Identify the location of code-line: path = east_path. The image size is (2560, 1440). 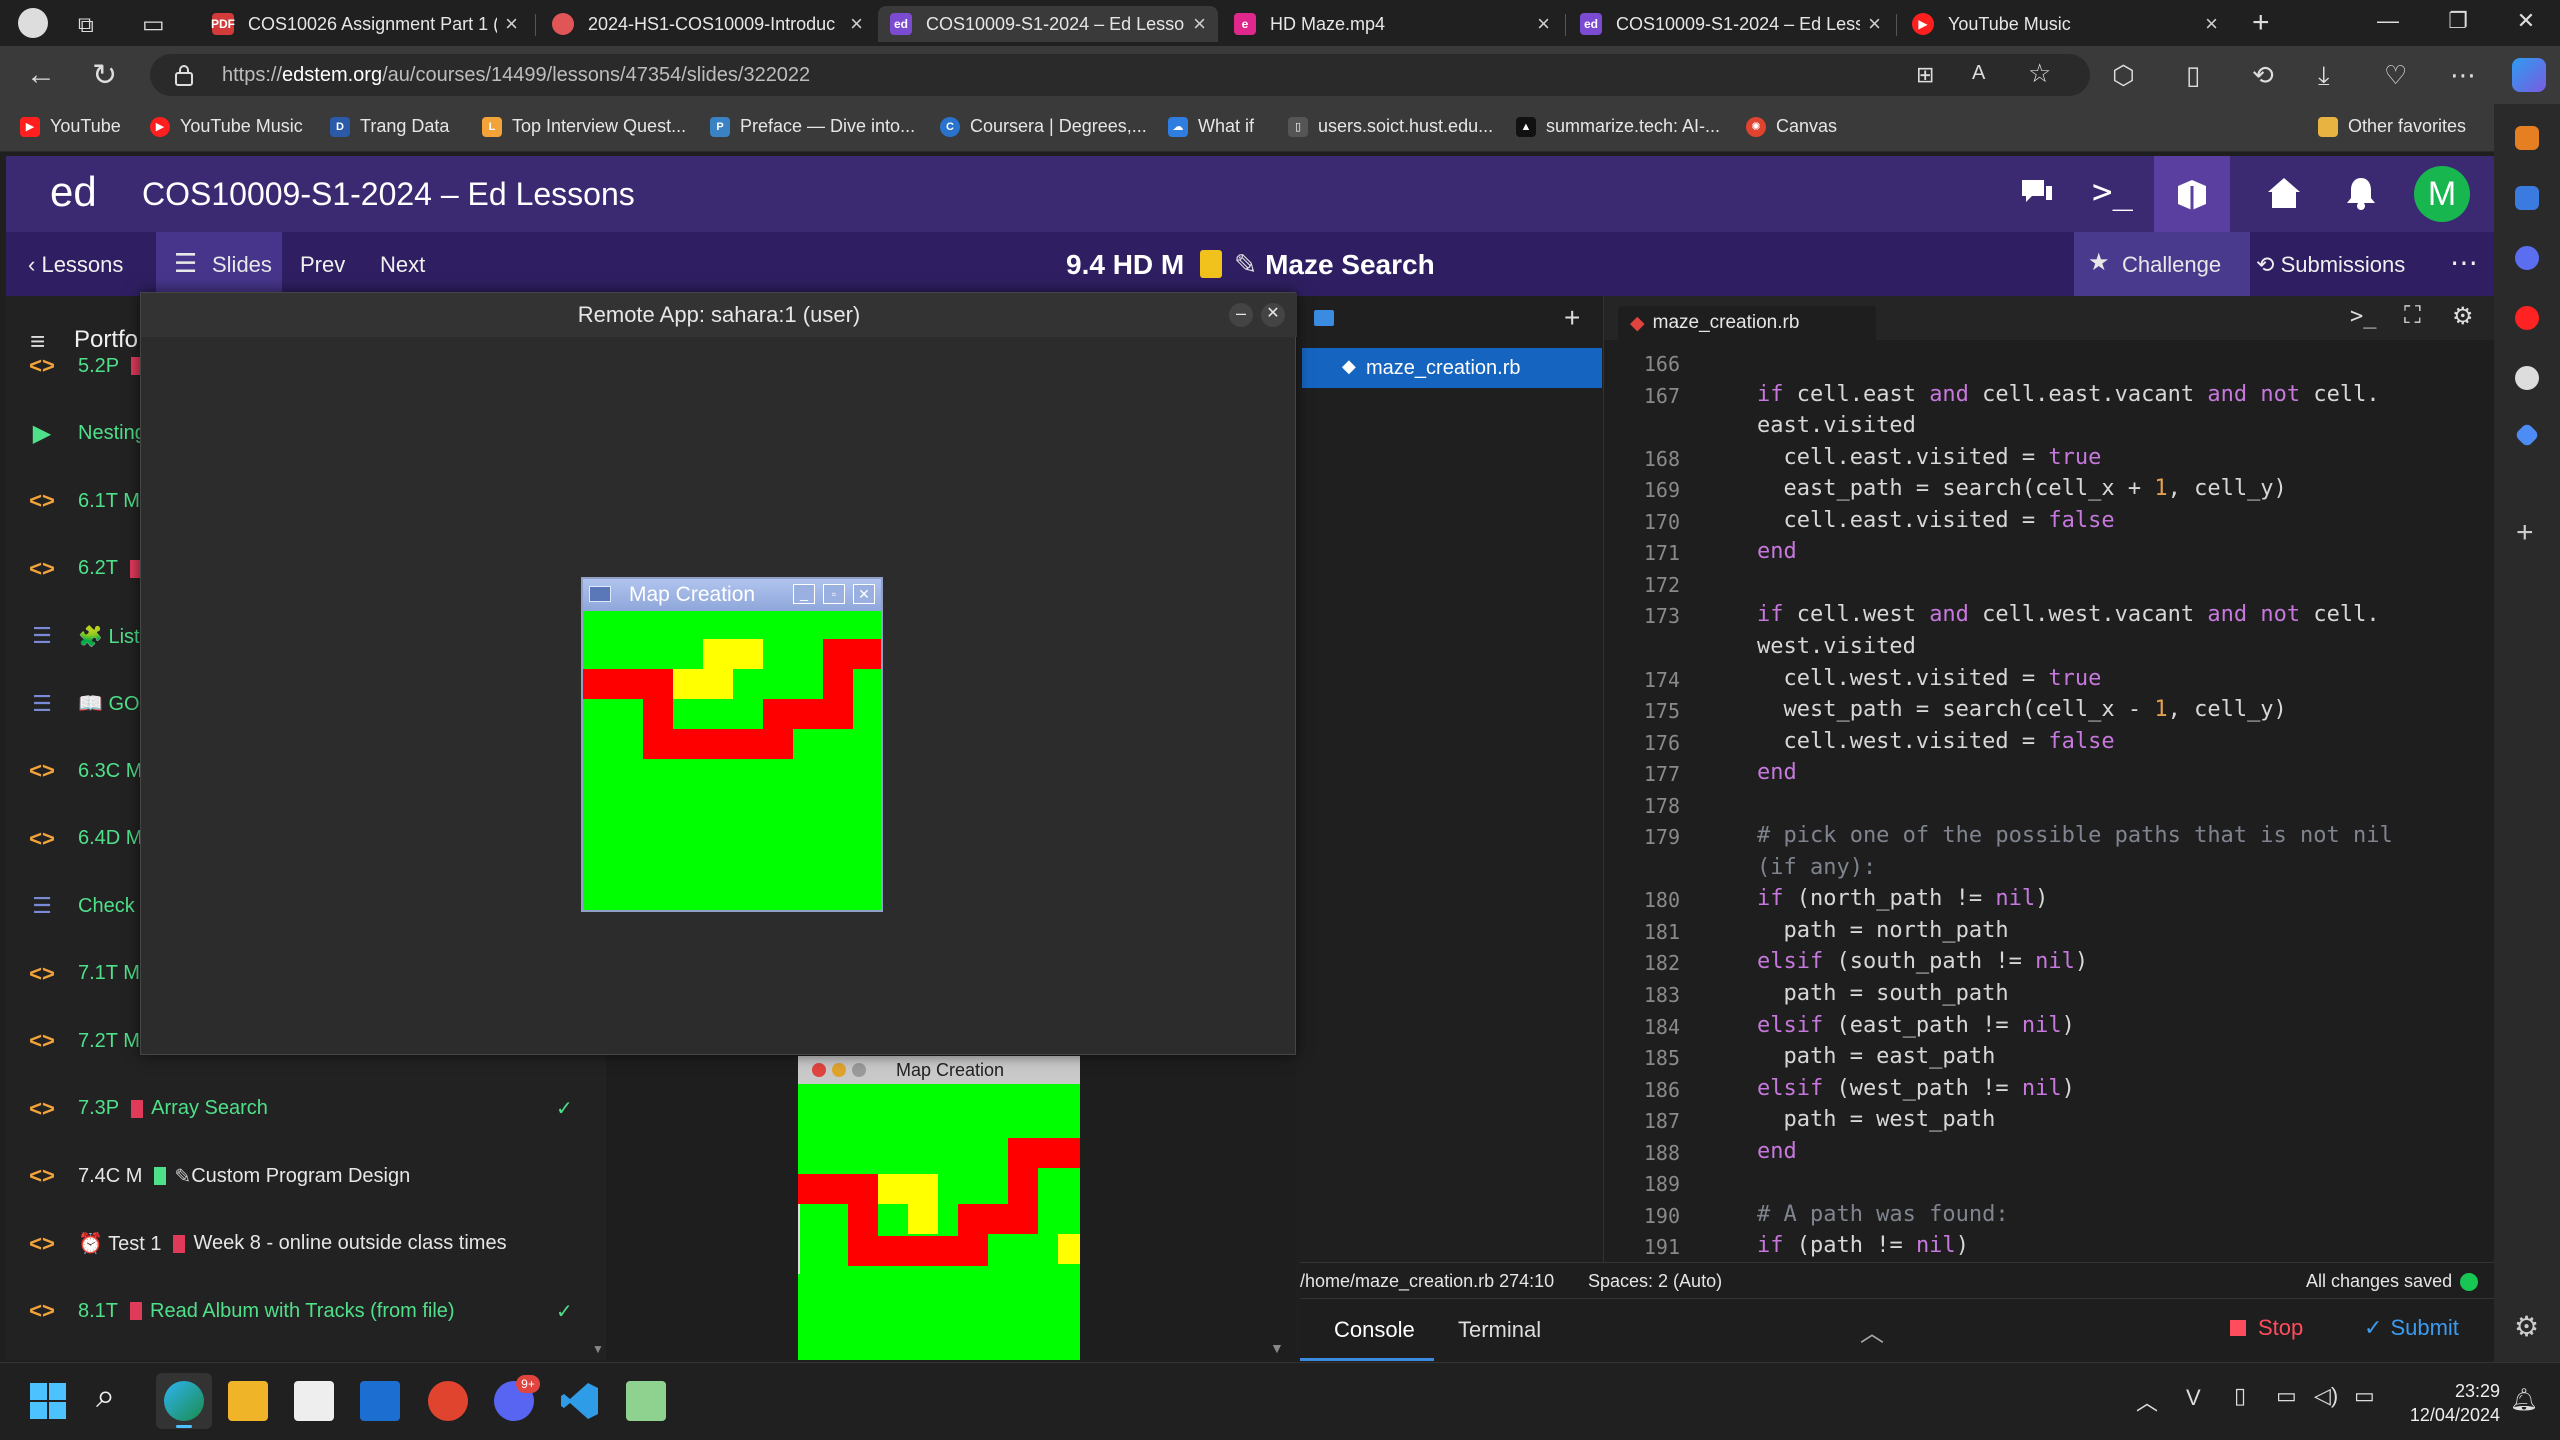
(1849, 1056).